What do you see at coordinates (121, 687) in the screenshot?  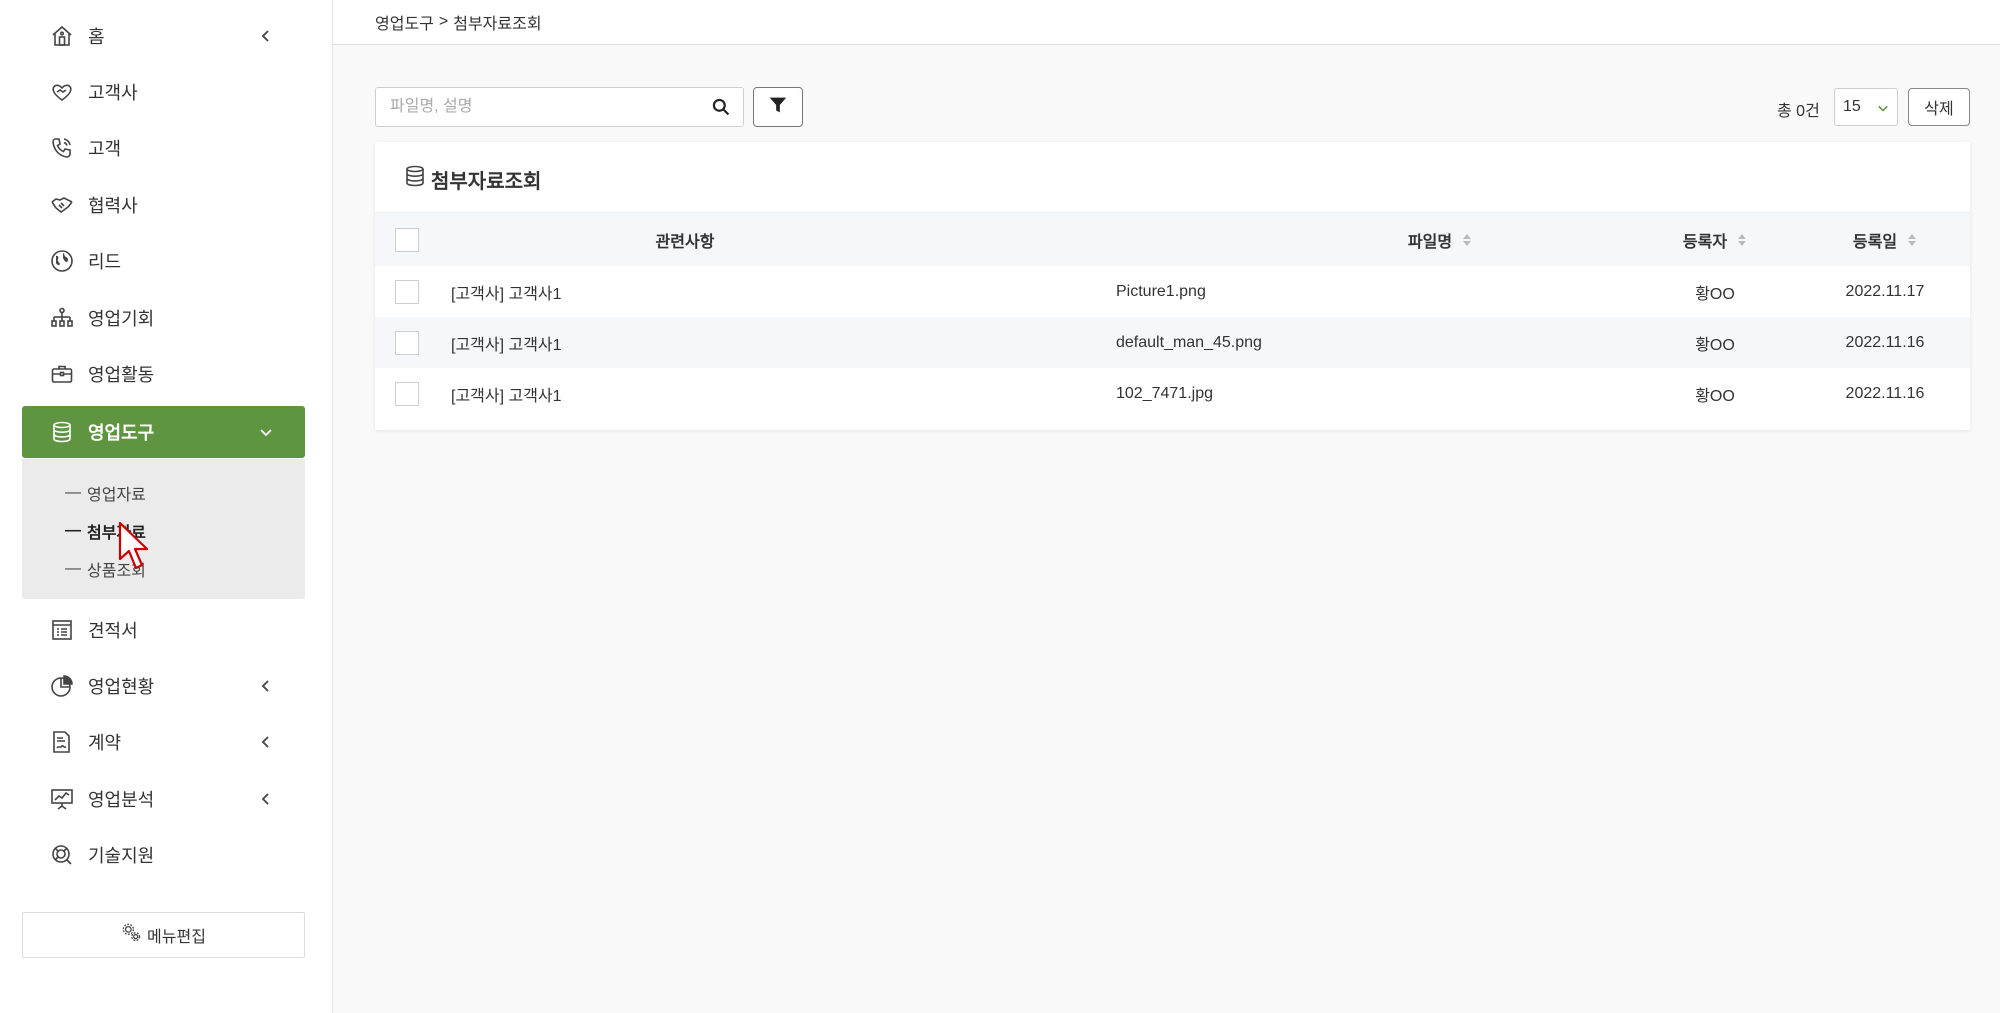 I see `sidebar-item-label: 영업현황` at bounding box center [121, 687].